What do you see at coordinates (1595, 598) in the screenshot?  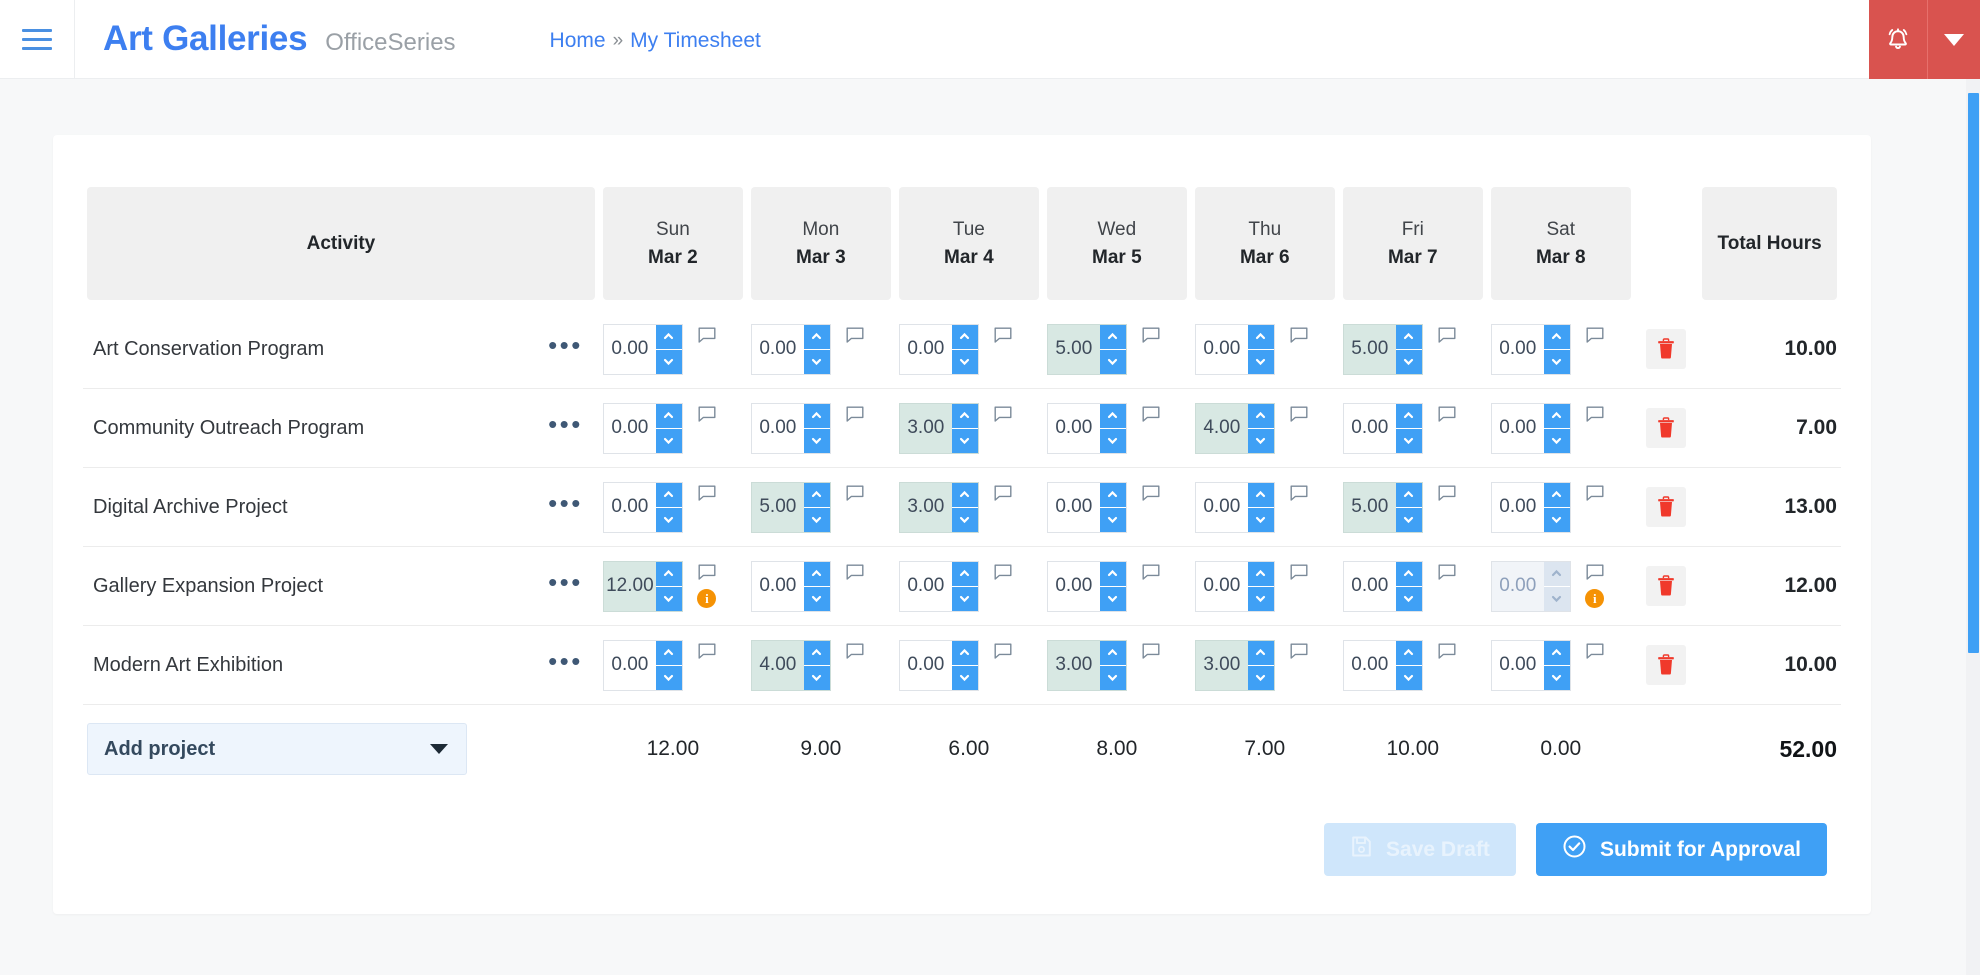 I see `info-badge-icon: i` at bounding box center [1595, 598].